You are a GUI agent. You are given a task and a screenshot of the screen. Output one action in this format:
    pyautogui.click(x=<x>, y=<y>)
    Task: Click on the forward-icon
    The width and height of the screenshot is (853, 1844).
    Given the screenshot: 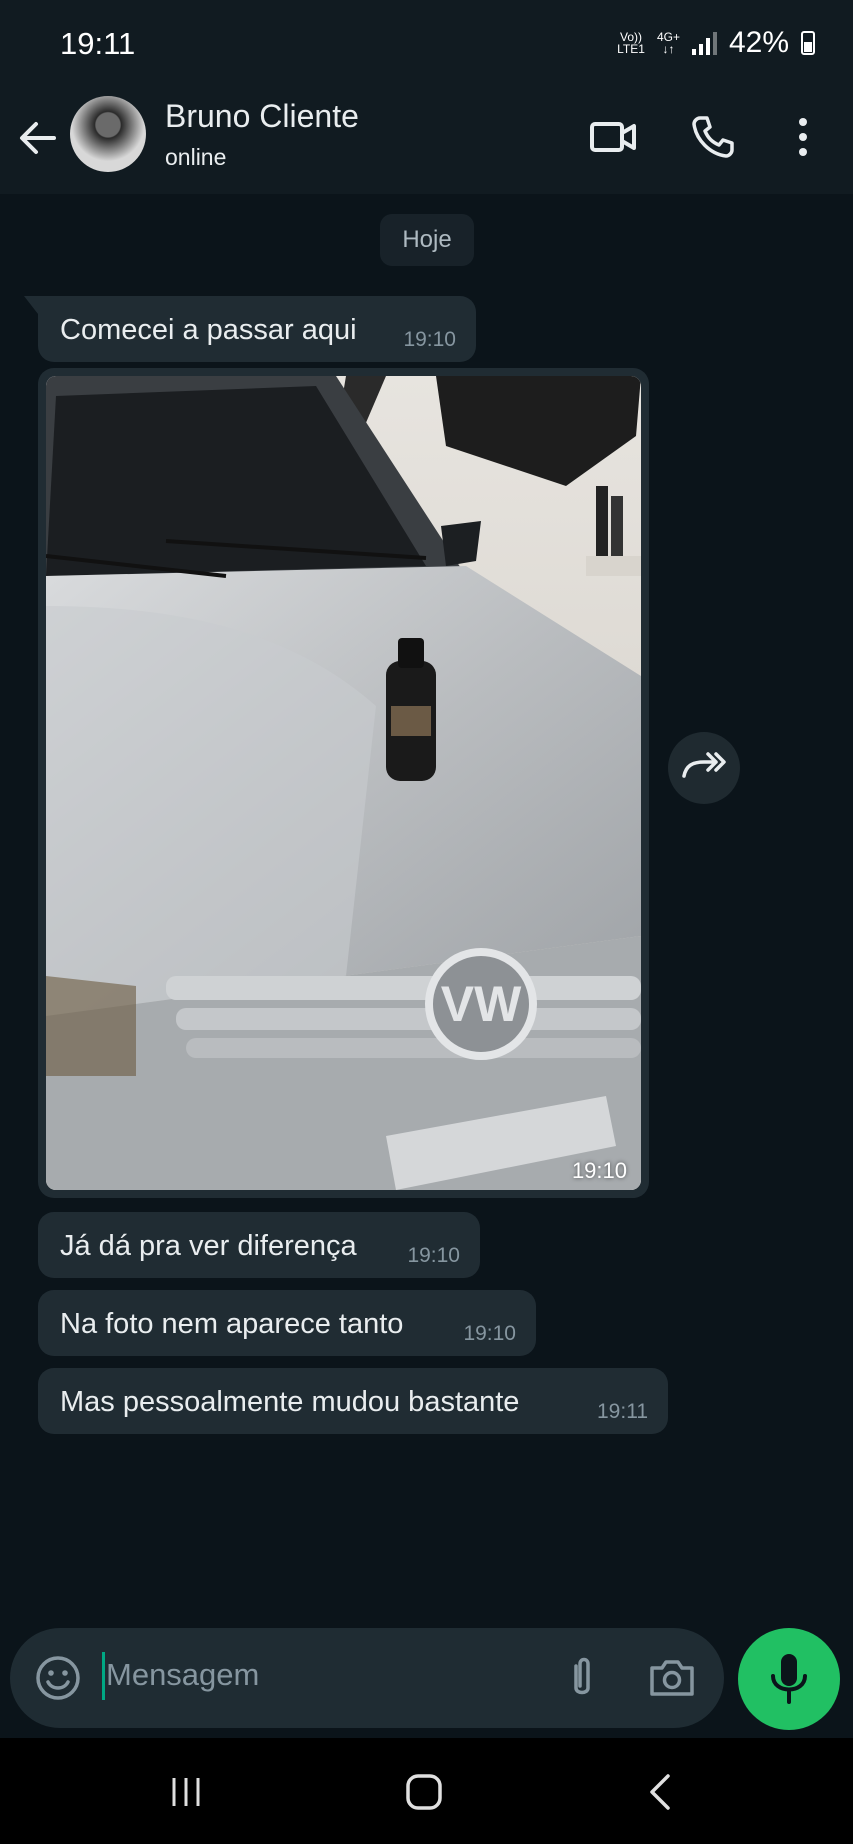 What is the action you would take?
    pyautogui.click(x=704, y=765)
    